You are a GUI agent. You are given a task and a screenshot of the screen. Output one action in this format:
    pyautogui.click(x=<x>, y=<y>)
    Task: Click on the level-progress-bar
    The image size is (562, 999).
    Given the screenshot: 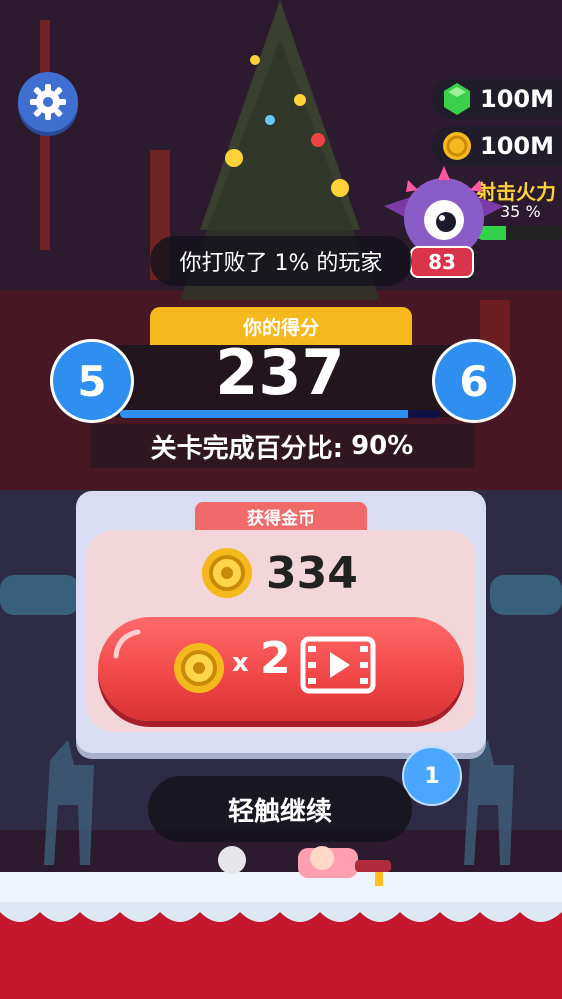 What is the action you would take?
    pyautogui.click(x=280, y=414)
    